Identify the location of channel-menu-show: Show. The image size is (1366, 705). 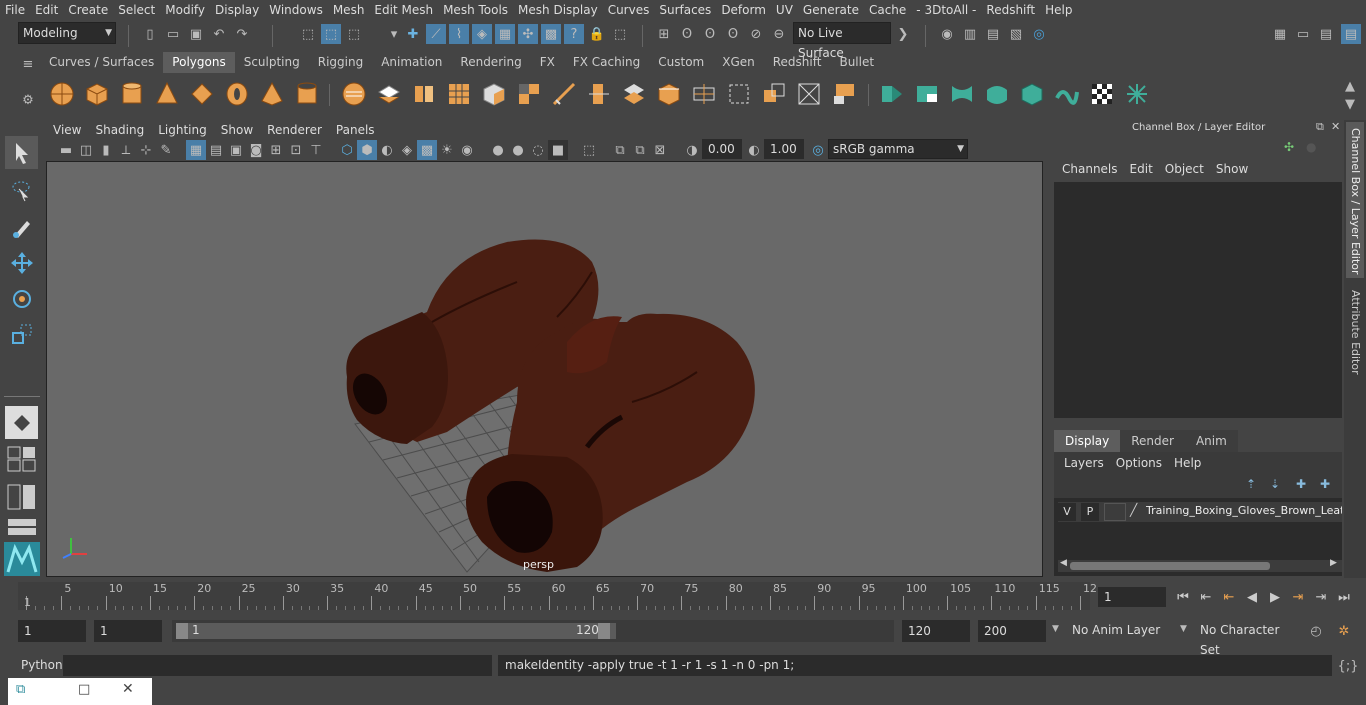
(1232, 171).